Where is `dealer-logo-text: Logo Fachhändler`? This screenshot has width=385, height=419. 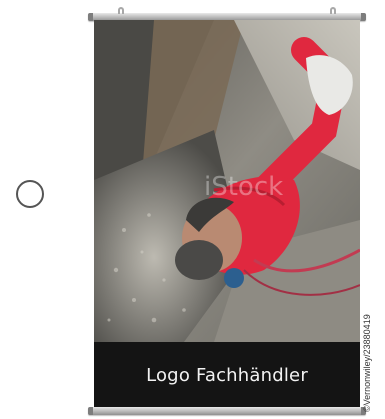 dealer-logo-text: Logo Fachhändler is located at coordinates (227, 375).